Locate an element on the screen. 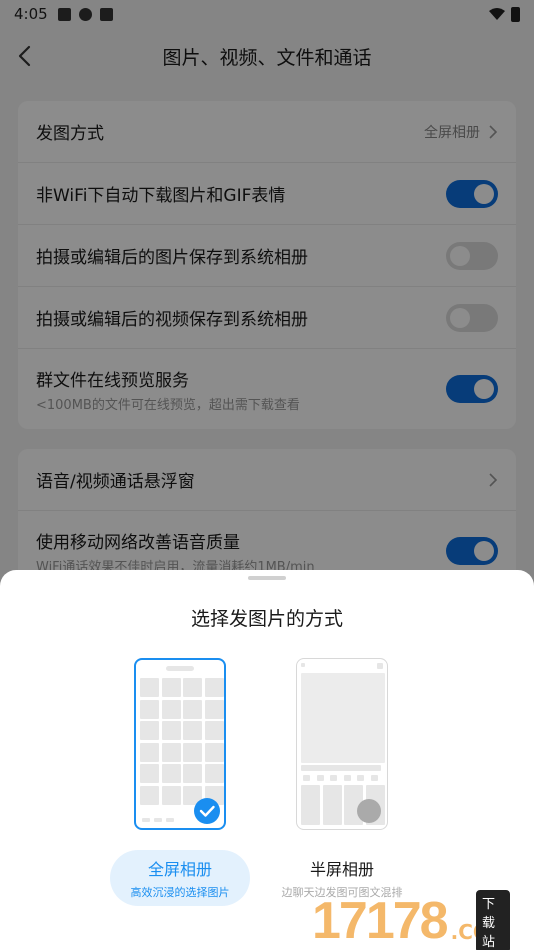 This screenshot has height=950, width=534. sheet-handle is located at coordinates (267, 578).